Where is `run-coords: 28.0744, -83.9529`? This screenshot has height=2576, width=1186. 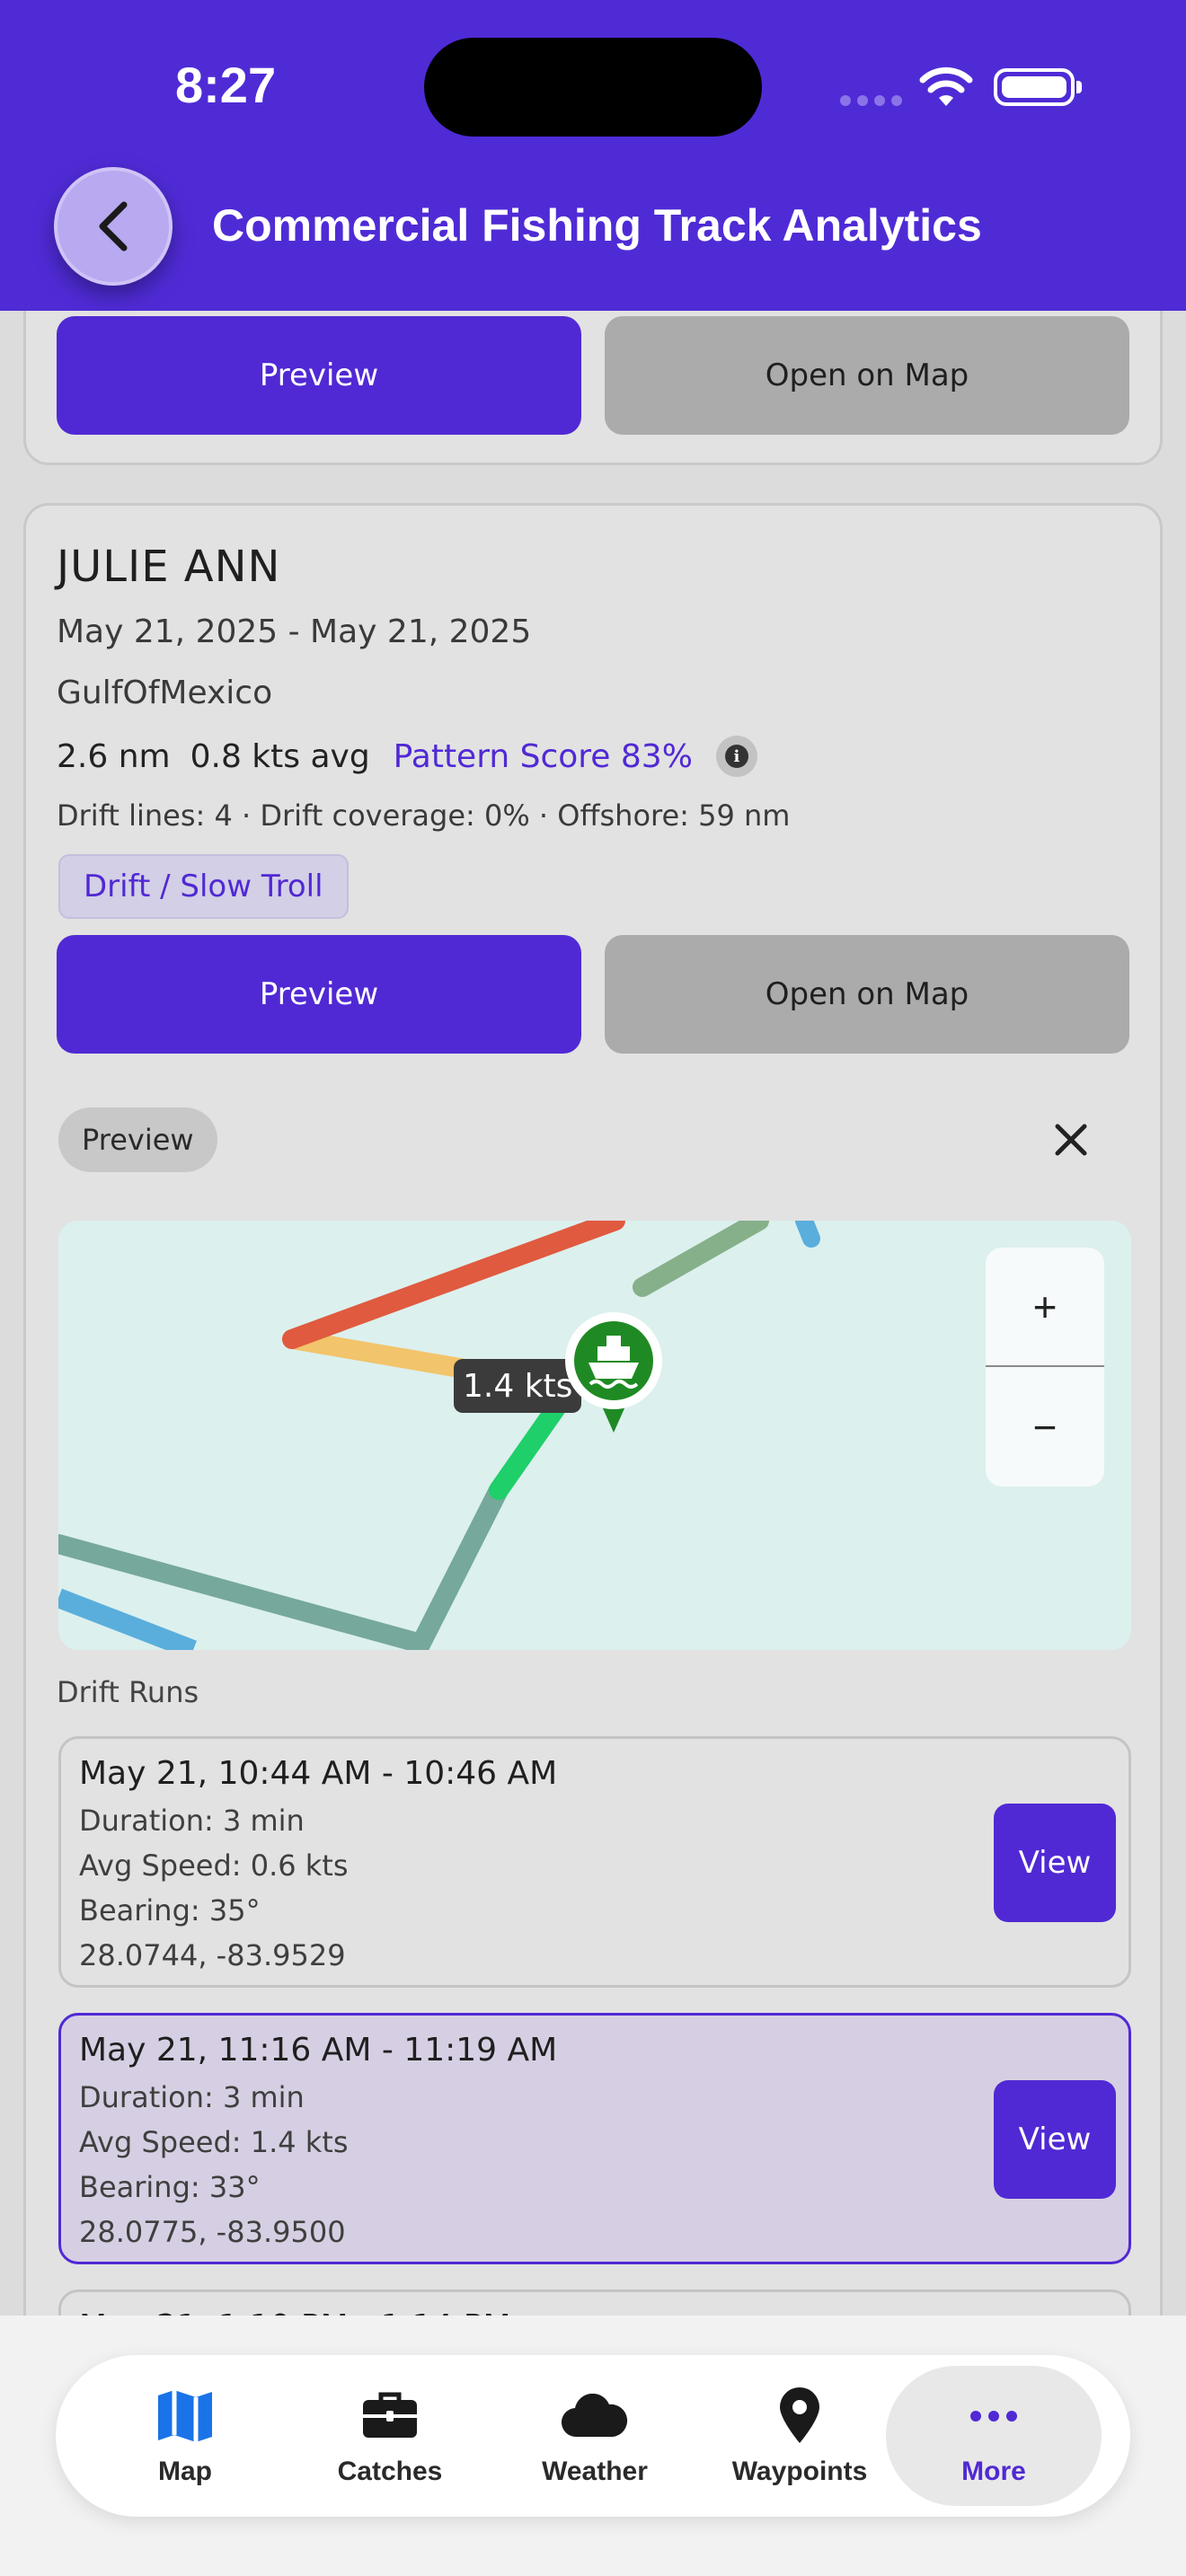 run-coords: 28.0744, -83.9529 is located at coordinates (212, 1955).